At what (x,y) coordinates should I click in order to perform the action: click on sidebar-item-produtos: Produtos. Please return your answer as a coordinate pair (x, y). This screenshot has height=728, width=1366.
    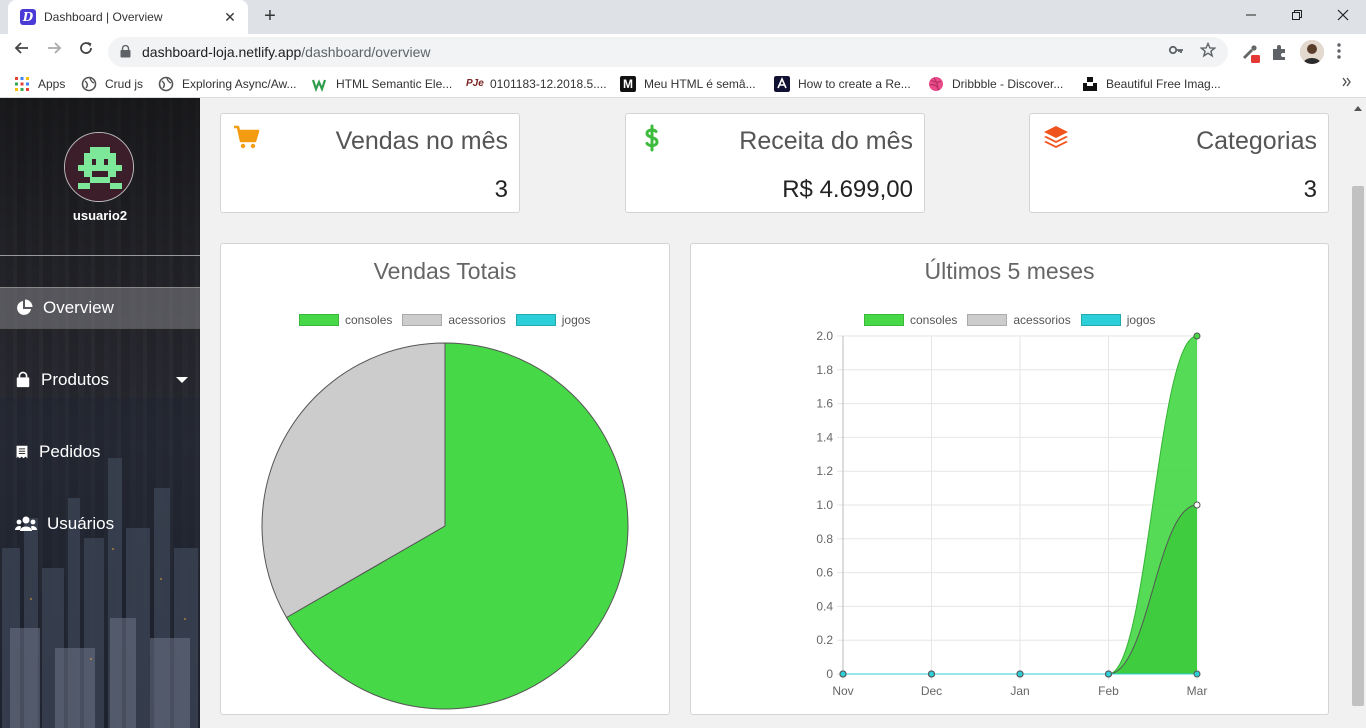
    Looking at the image, I should click on (100, 380).